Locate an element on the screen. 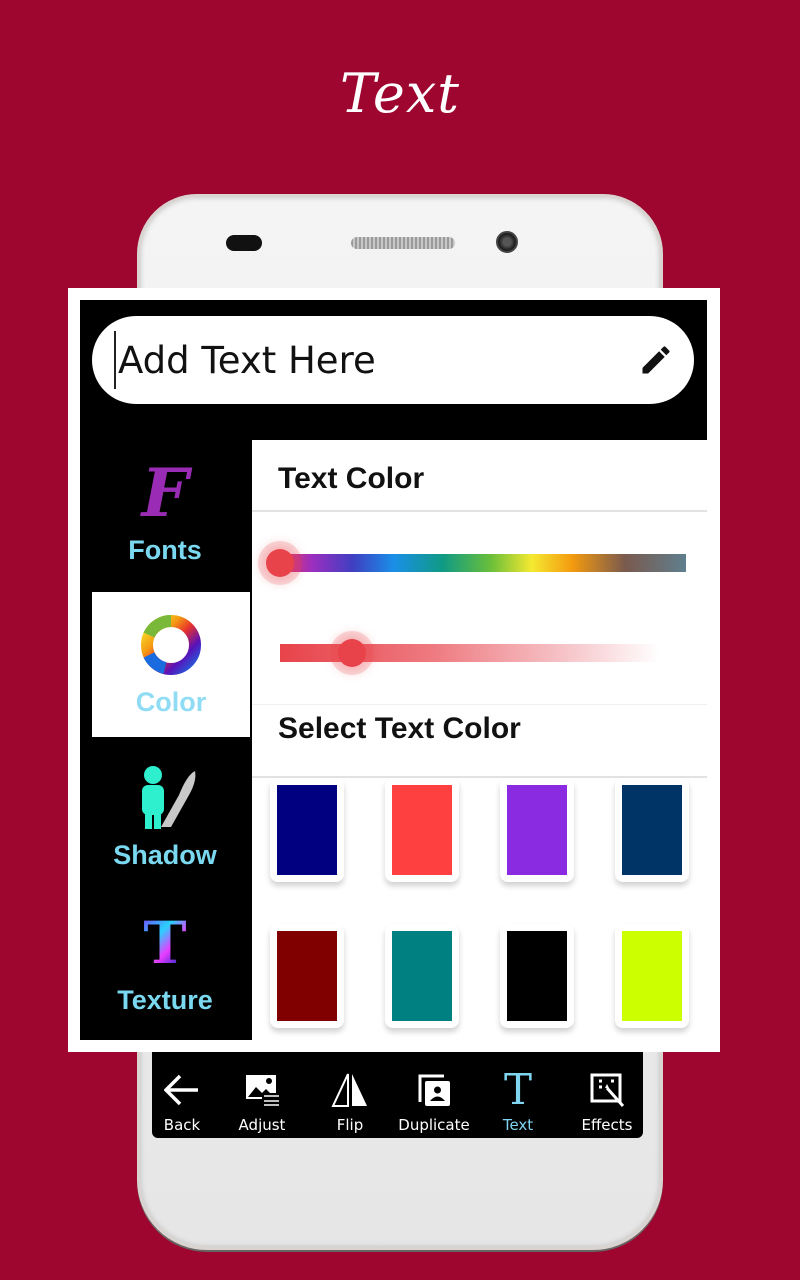  toolbar-flip: Flip is located at coordinates (350, 1095).